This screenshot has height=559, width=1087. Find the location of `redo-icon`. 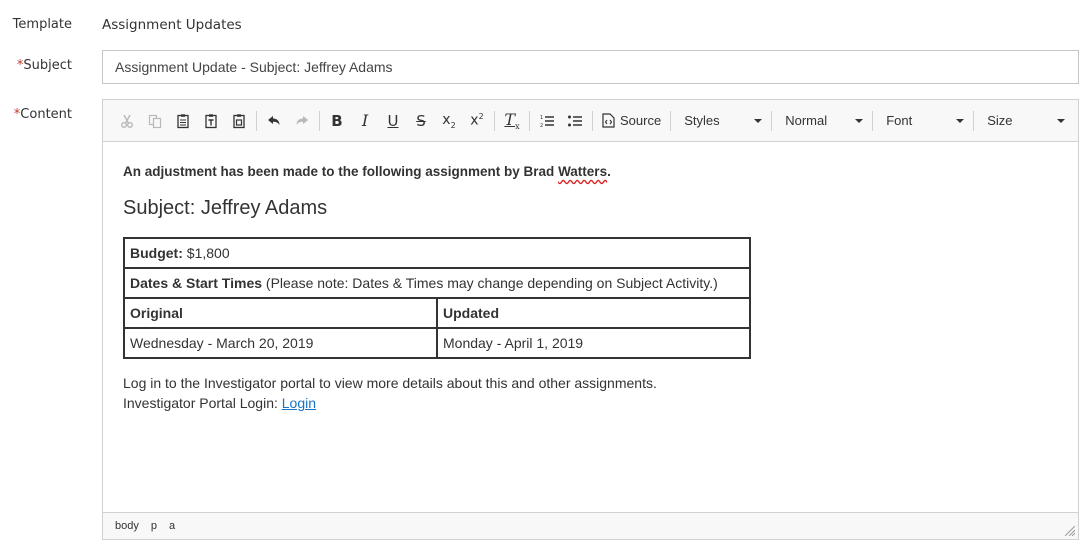

redo-icon is located at coordinates (302, 120).